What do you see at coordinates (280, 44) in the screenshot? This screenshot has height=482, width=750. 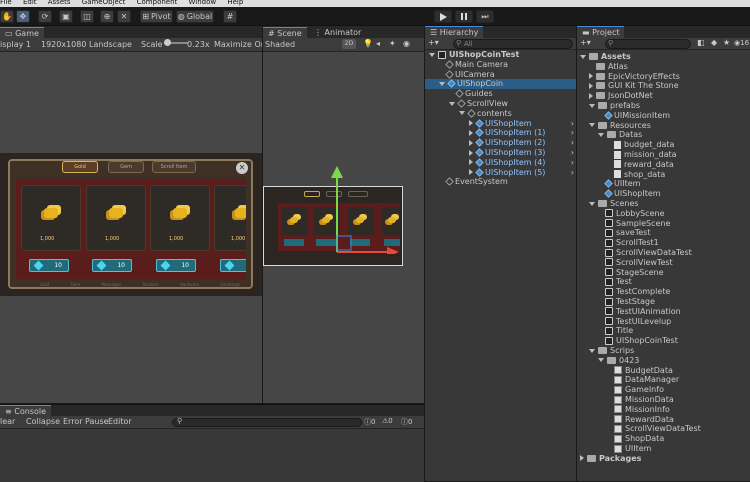 I see `shading-dropdown: Shaded` at bounding box center [280, 44].